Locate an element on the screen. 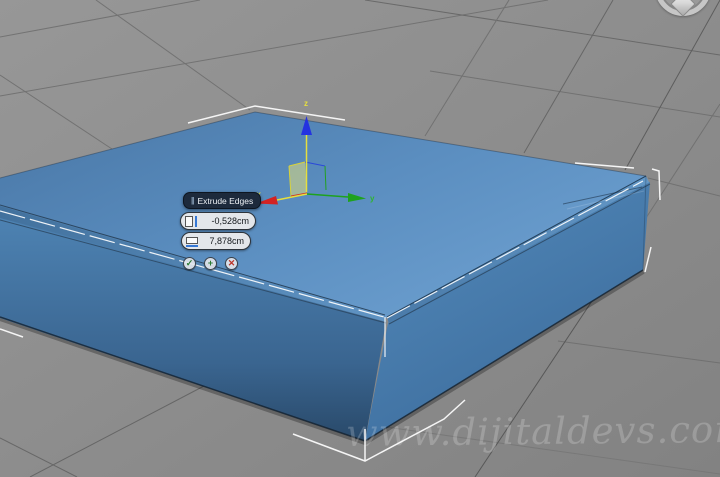 The height and width of the screenshot is (477, 720). extrude-base-width-field: 7,878cm is located at coordinates (216, 241).